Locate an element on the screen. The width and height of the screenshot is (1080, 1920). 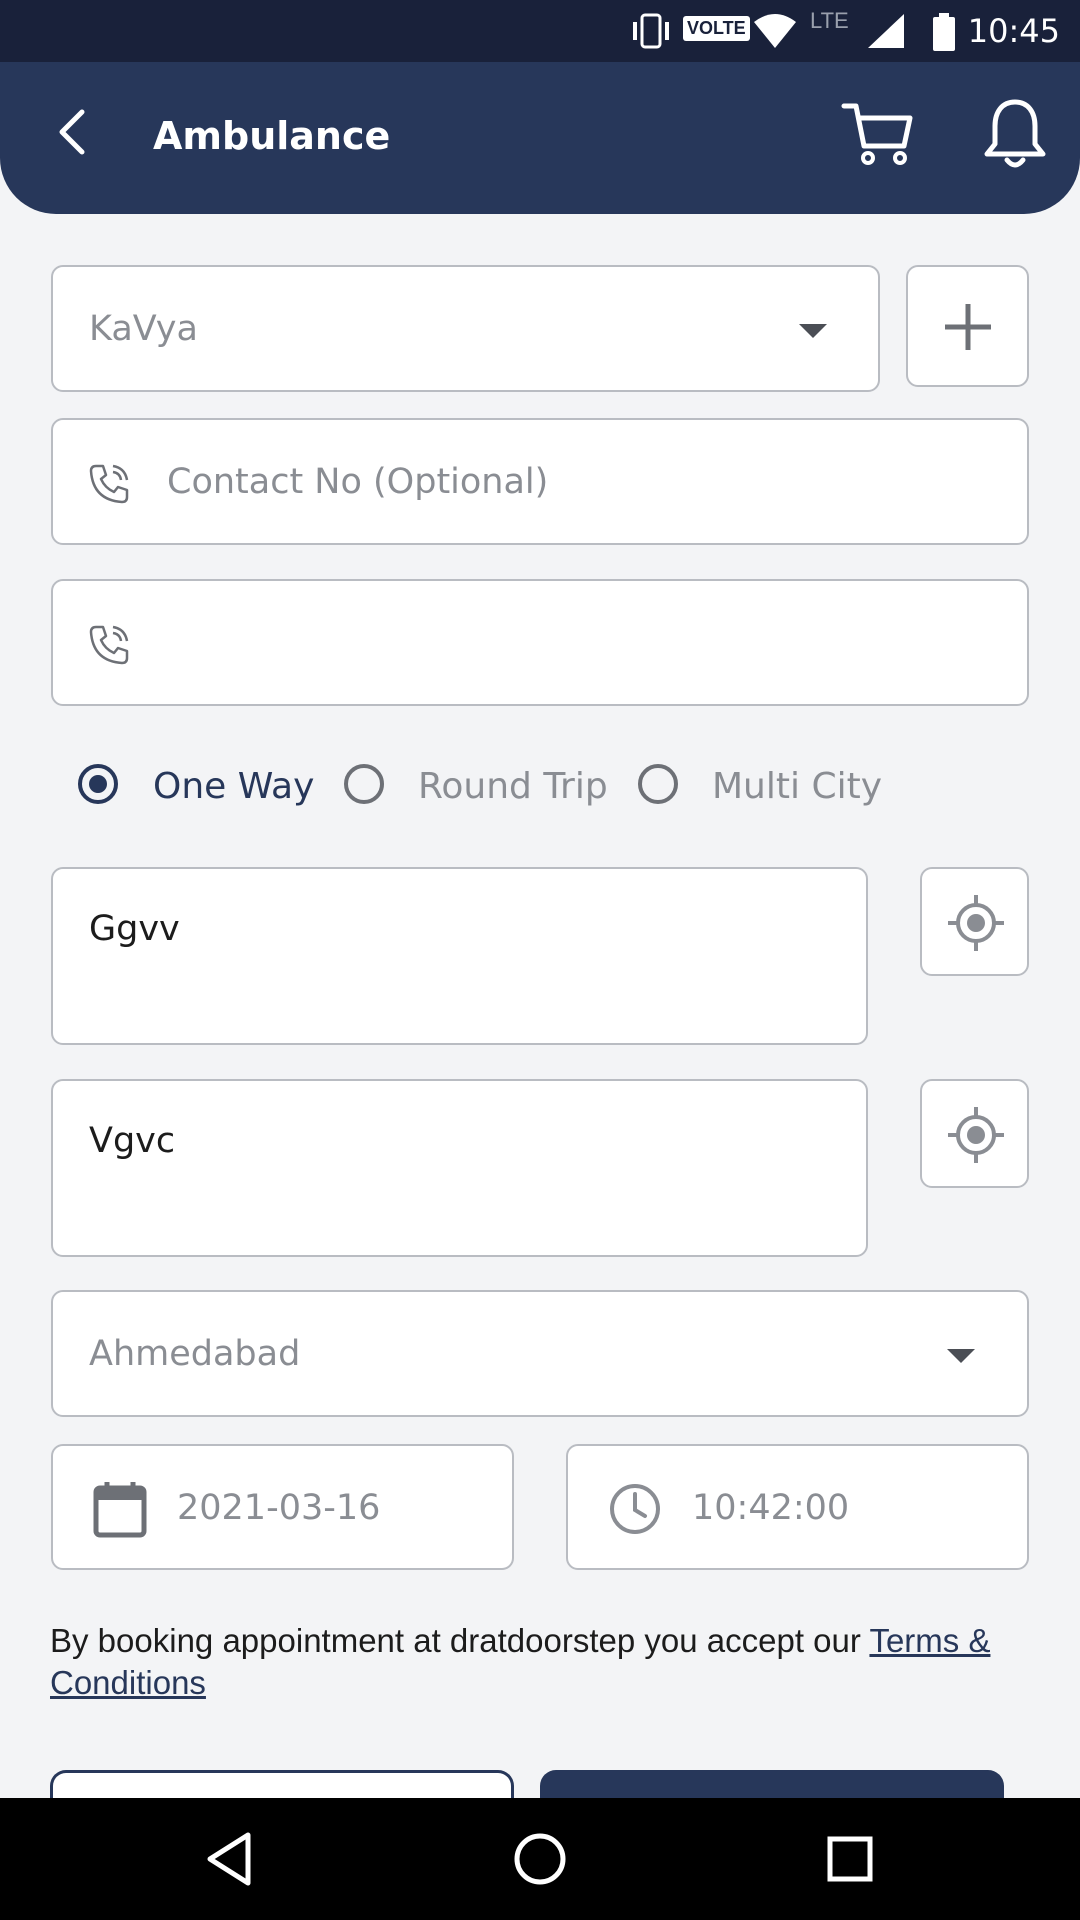
volte-badge: VOLTE is located at coordinates (716, 28).